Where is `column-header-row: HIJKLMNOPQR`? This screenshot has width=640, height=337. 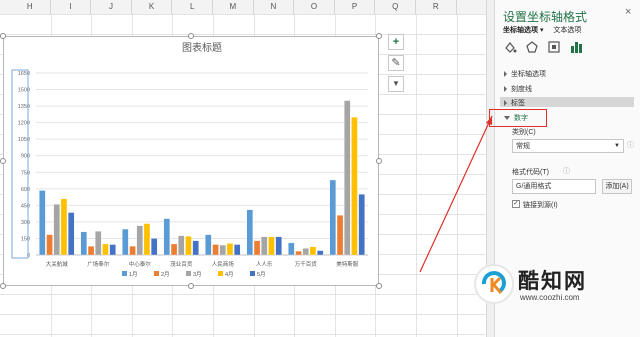 column-header-row: HIJKLMNOPQR is located at coordinates (243, 7).